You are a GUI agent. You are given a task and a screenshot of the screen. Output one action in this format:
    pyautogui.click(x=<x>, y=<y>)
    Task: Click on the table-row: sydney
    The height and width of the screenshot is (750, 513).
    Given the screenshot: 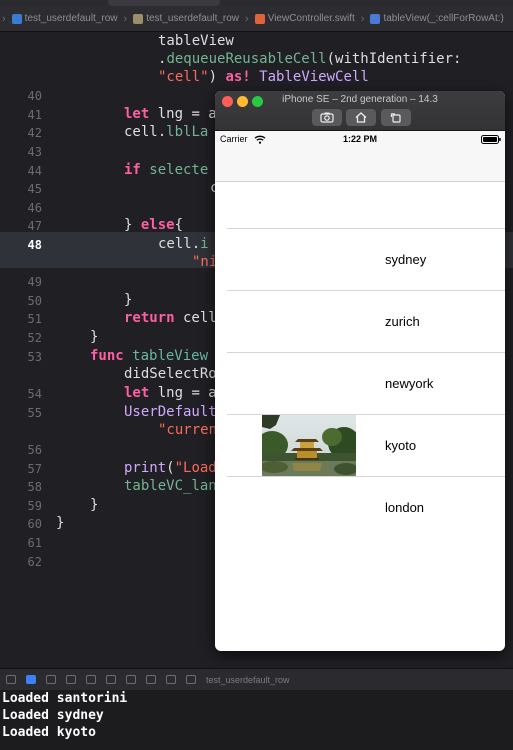 What is the action you would take?
    pyautogui.click(x=360, y=260)
    